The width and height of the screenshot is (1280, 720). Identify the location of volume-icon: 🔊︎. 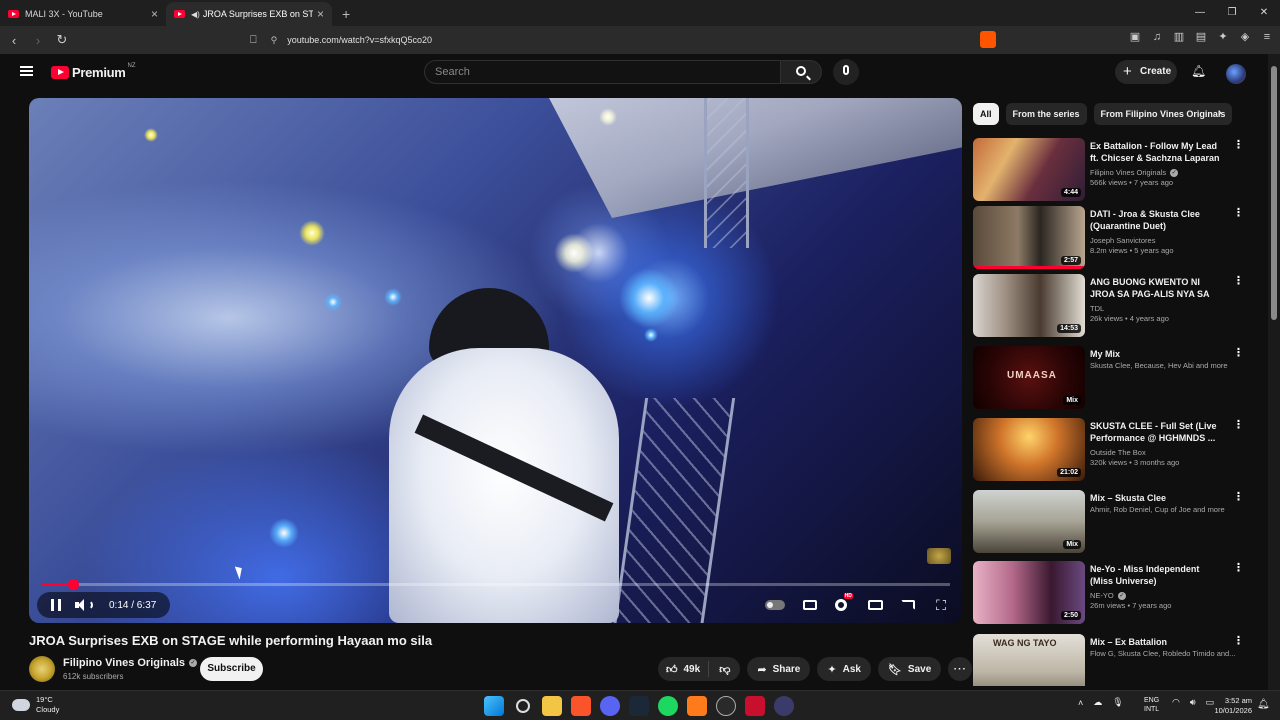
(1193, 702).